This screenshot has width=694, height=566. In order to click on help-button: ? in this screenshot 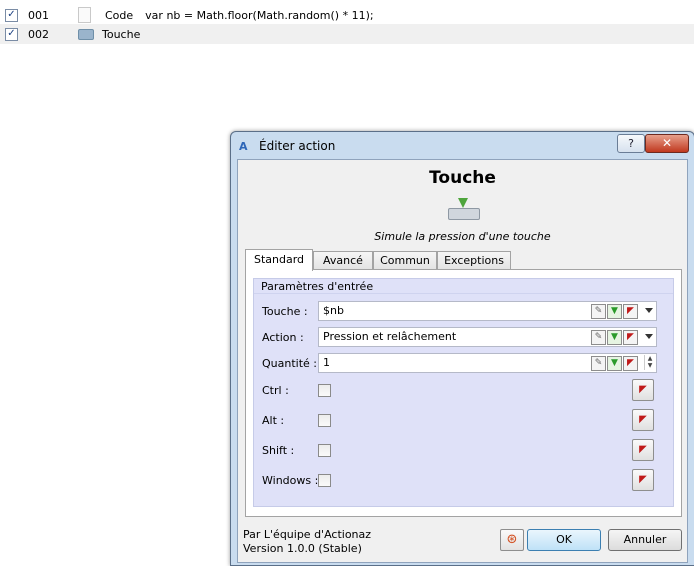, I will do `click(631, 143)`.